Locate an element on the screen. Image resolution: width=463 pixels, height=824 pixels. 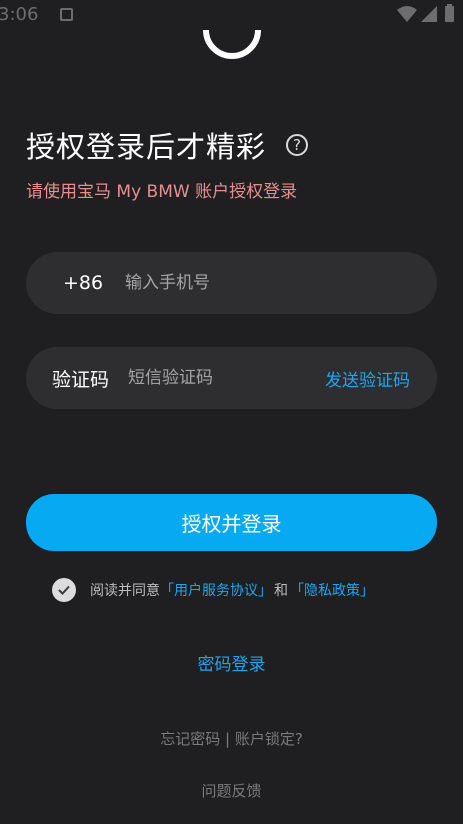
feedback-link: 问题反馈 is located at coordinates (231, 791).